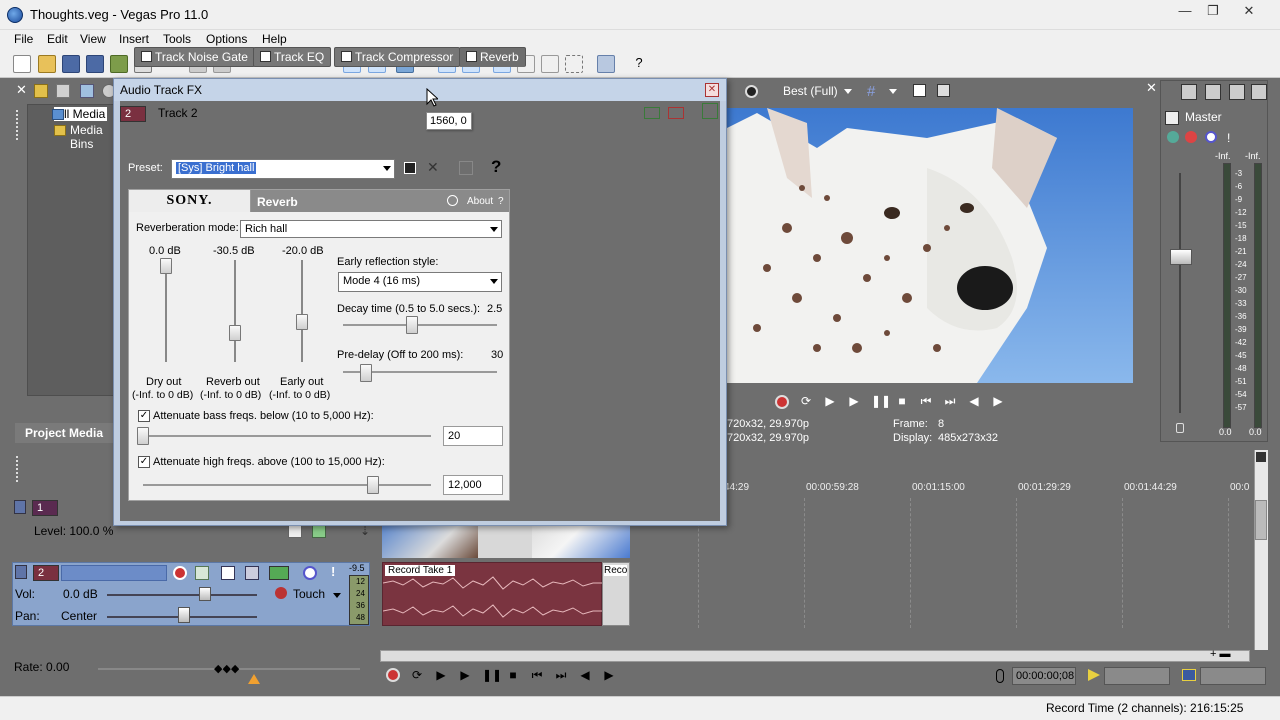 The image size is (1280, 720). I want to click on plugin-help-icon: ?, so click(496, 167).